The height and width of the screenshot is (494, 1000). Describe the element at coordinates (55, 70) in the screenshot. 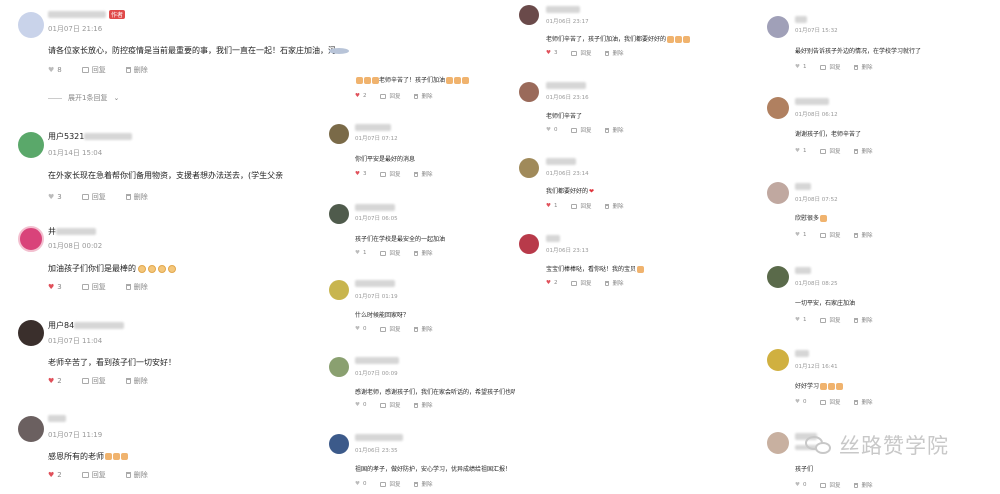

I see `like-button: ♥ 8` at that location.